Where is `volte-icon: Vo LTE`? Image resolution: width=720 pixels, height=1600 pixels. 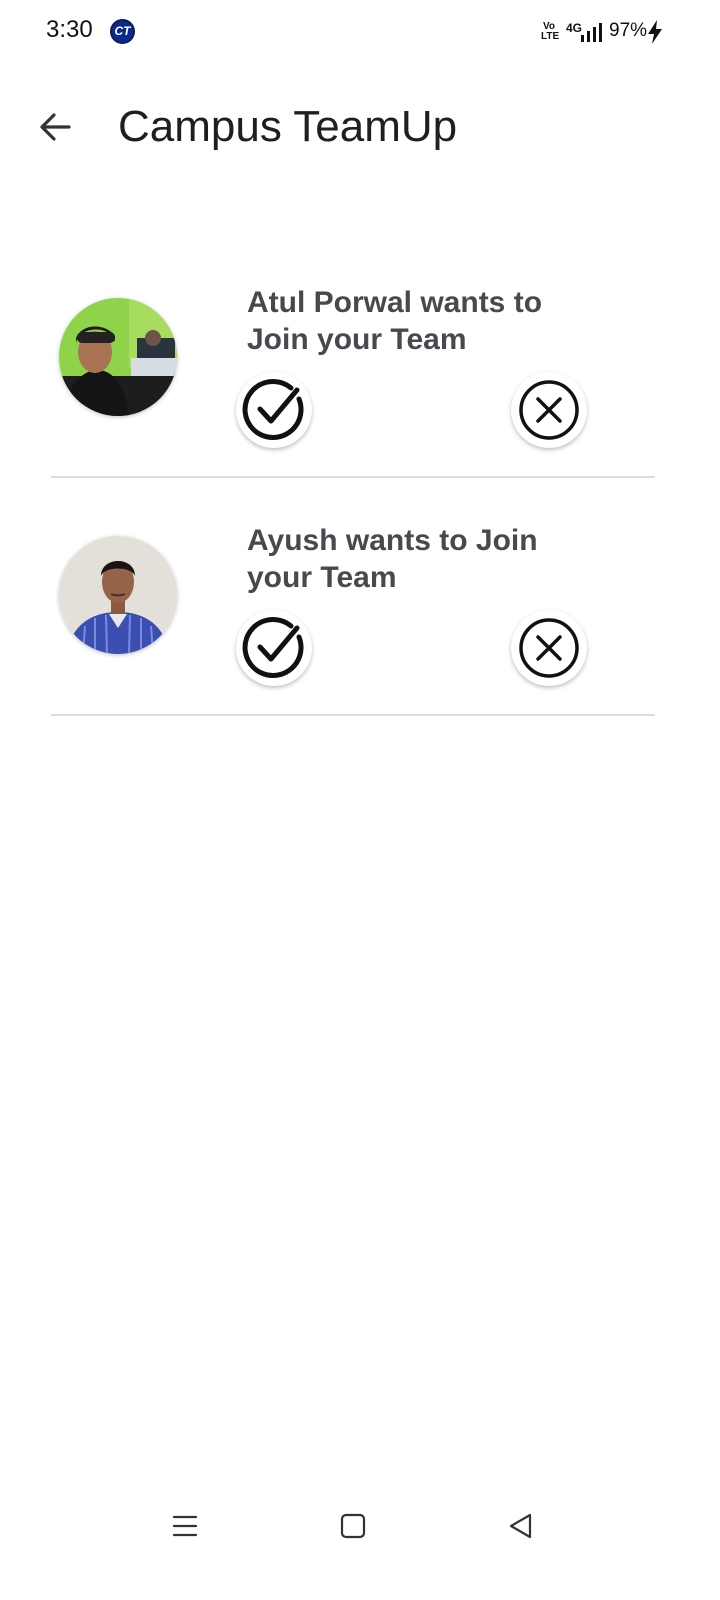
volte-icon: Vo LTE is located at coordinates (550, 31).